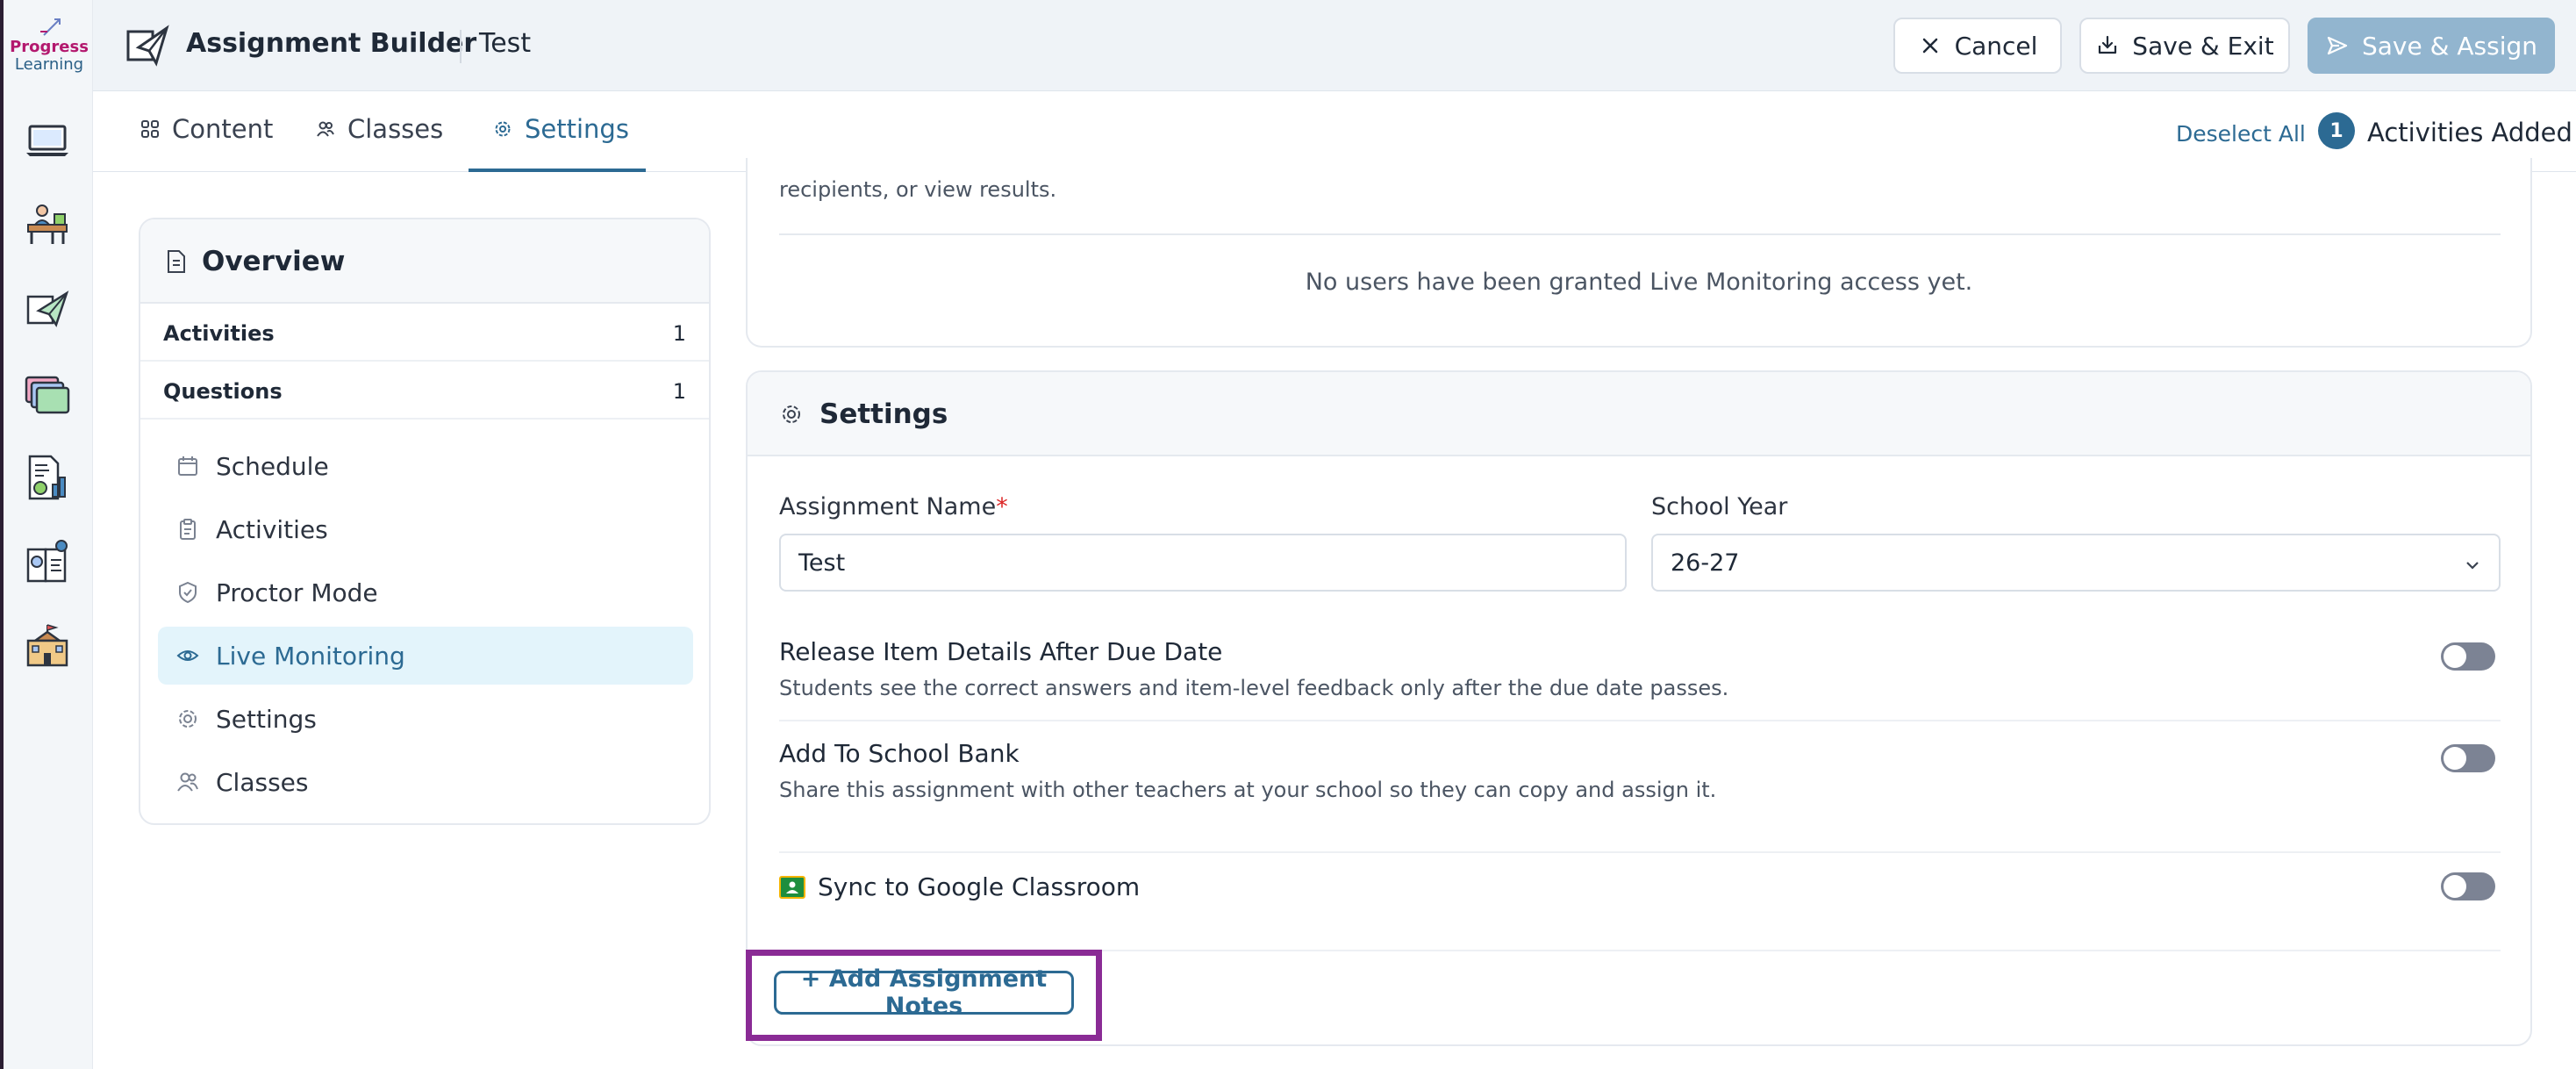 Image resolution: width=2576 pixels, height=1069 pixels. I want to click on tab-content-label: Content, so click(223, 129).